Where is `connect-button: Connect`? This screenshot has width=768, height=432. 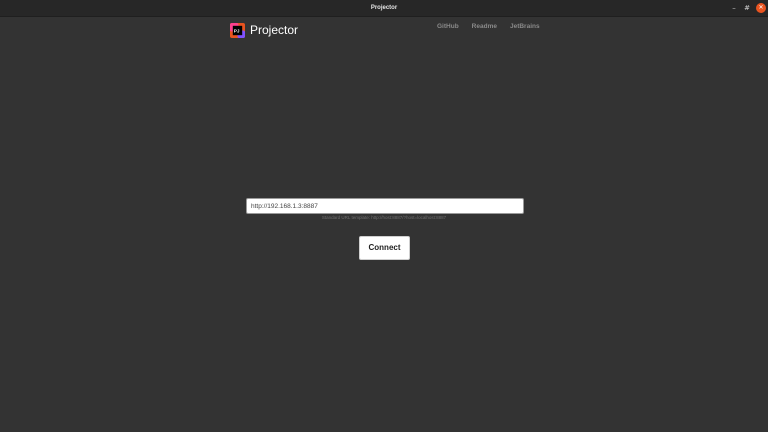 connect-button: Connect is located at coordinates (384, 248).